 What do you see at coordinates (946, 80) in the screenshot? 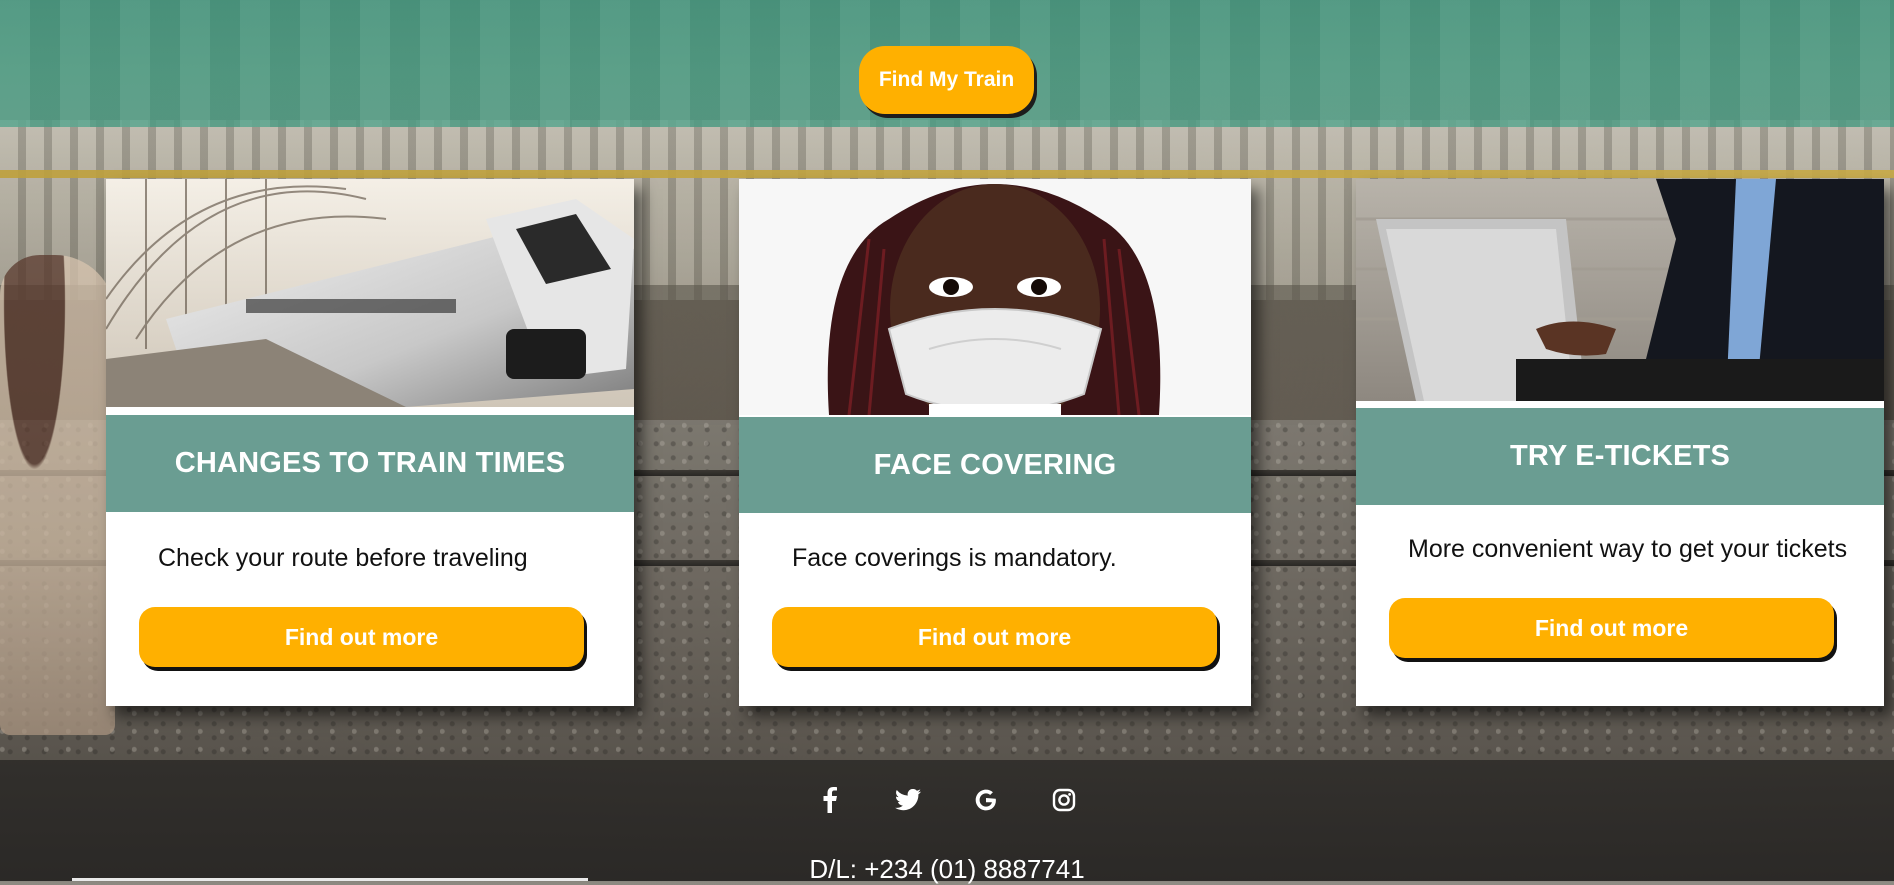
I see `find-my-train-button: Find My Train` at bounding box center [946, 80].